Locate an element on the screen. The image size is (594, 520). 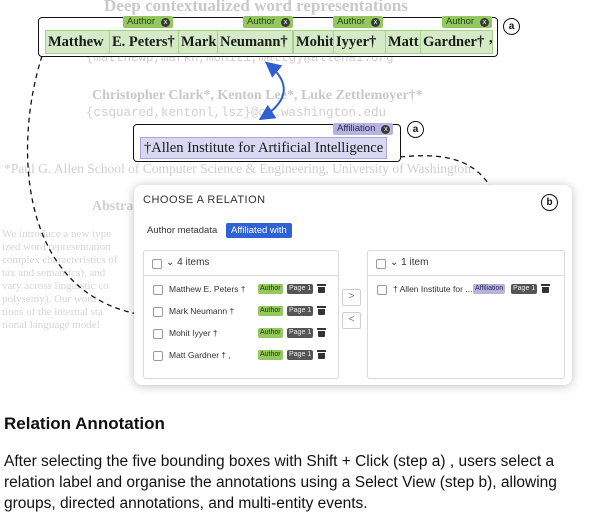
list-item: Matthew E. Peters † Author Page 1 is located at coordinates (241, 290).